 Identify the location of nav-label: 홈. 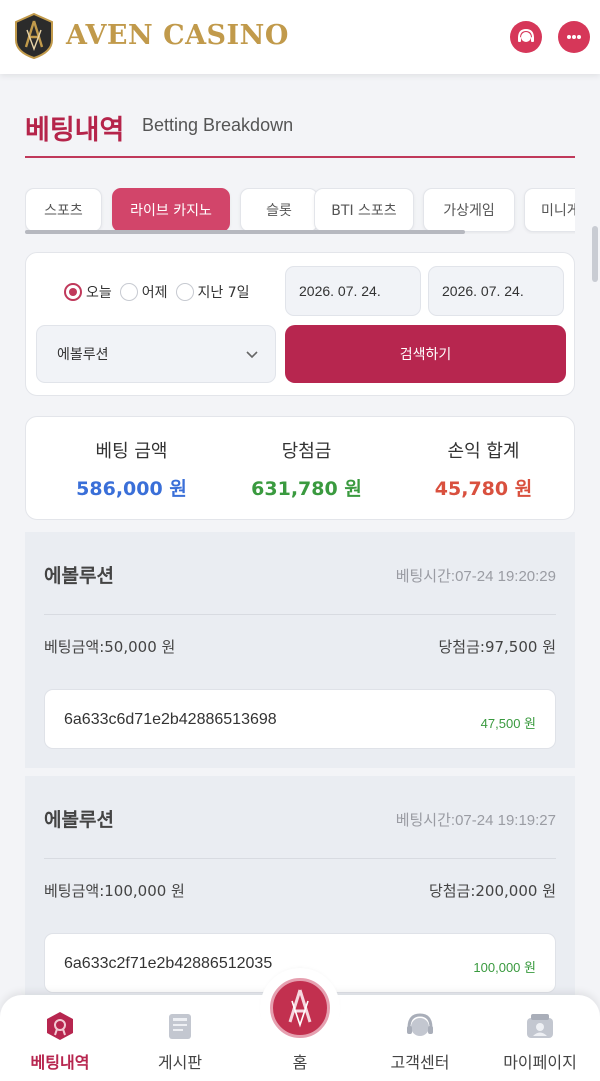
(300, 1062).